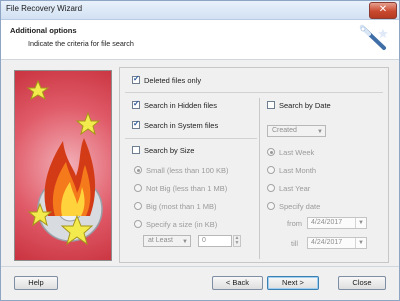  I want to click on size-qualifier-select: at Least ▼, so click(167, 241).